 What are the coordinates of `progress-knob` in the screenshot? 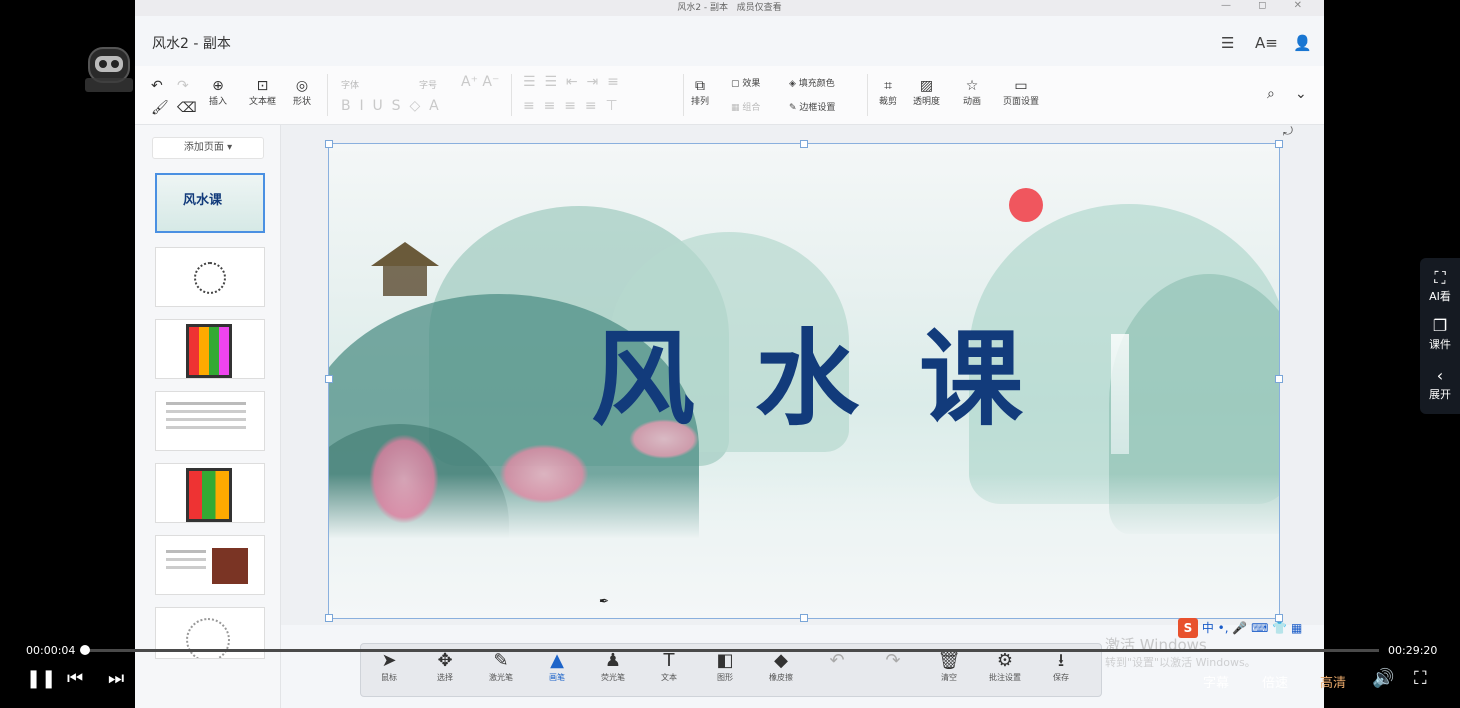 It's located at (84, 650).